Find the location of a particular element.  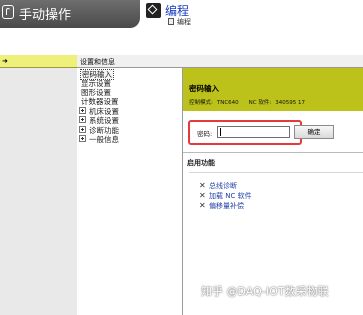

password-input is located at coordinates (253, 132).